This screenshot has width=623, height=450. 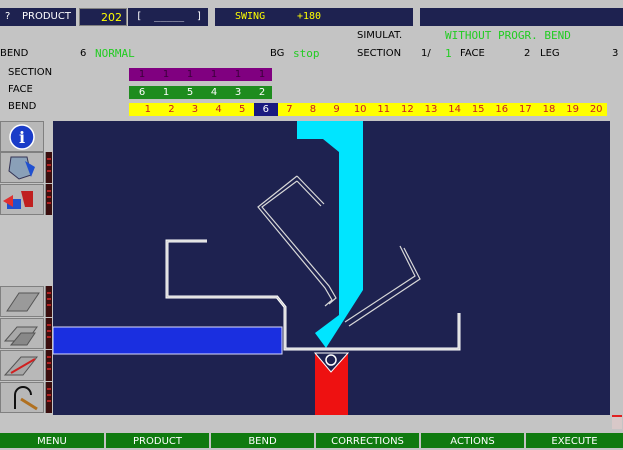 I want to click on section-status-value: 1/, so click(x=426, y=53).